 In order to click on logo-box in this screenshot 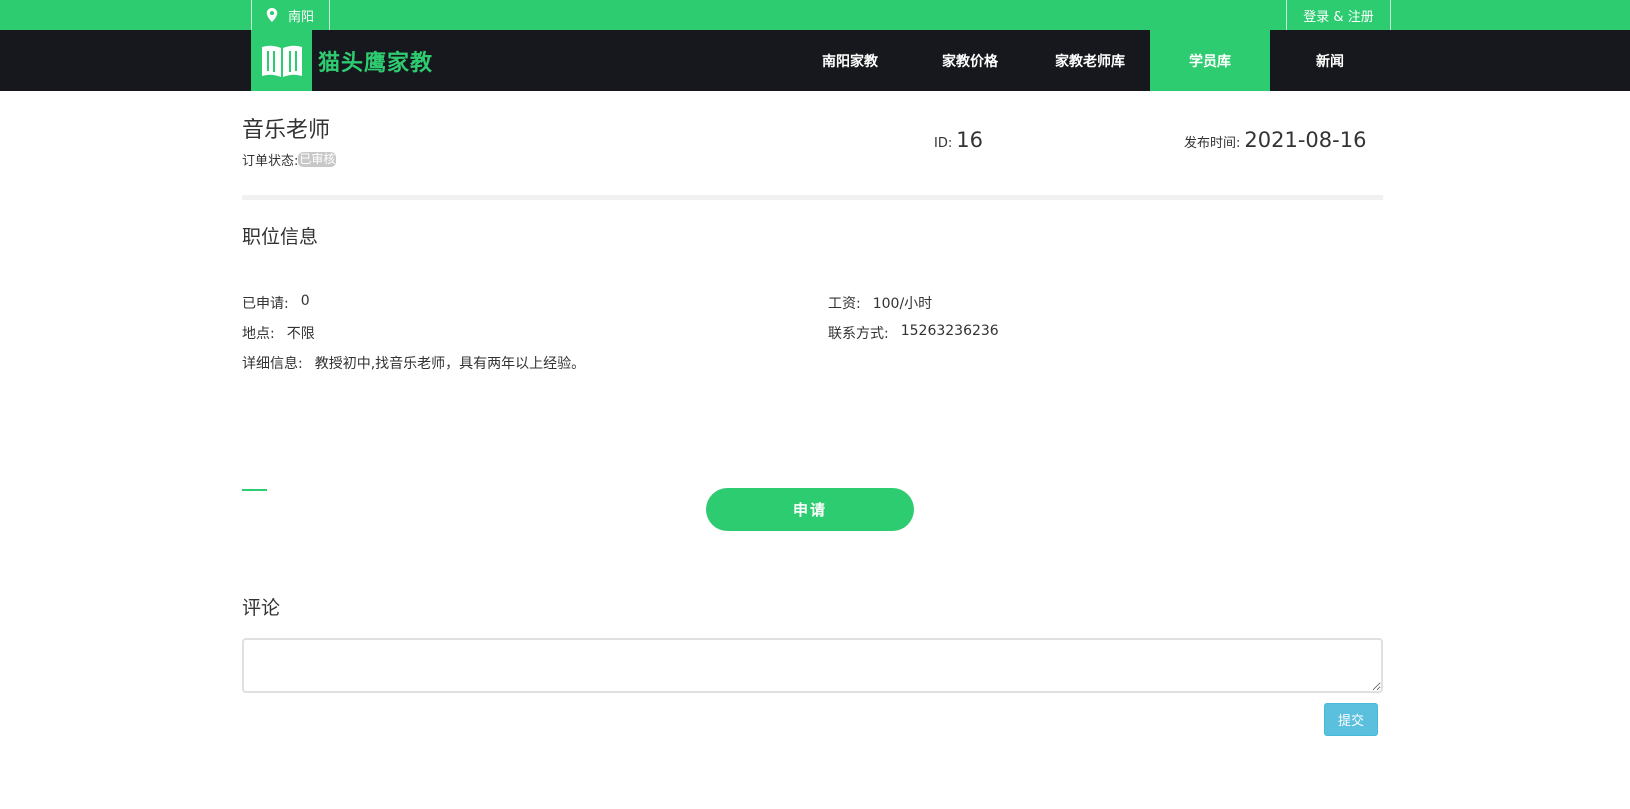, I will do `click(281, 60)`.